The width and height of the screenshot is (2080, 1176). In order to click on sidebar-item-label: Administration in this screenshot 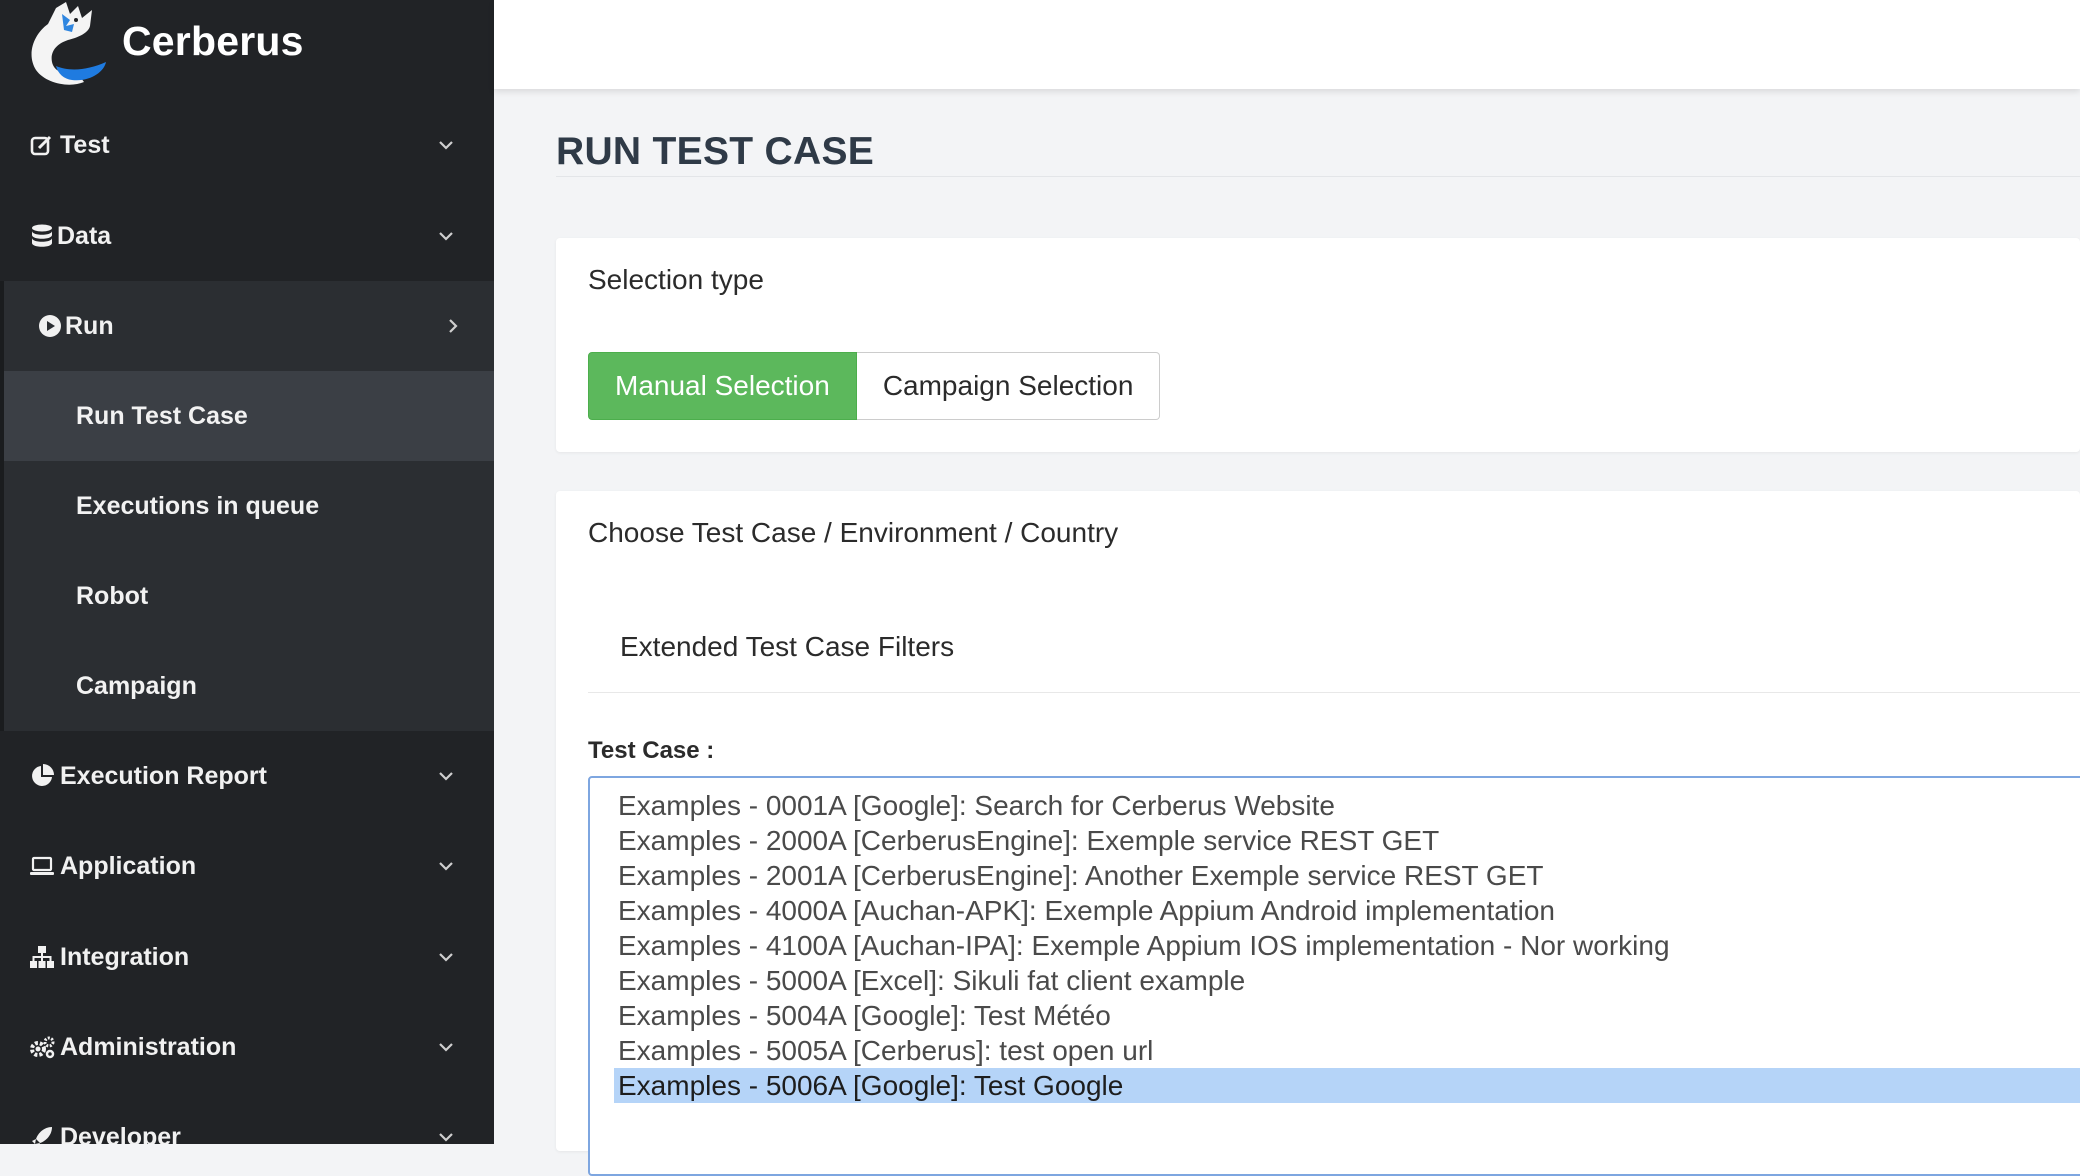, I will do `click(148, 1046)`.